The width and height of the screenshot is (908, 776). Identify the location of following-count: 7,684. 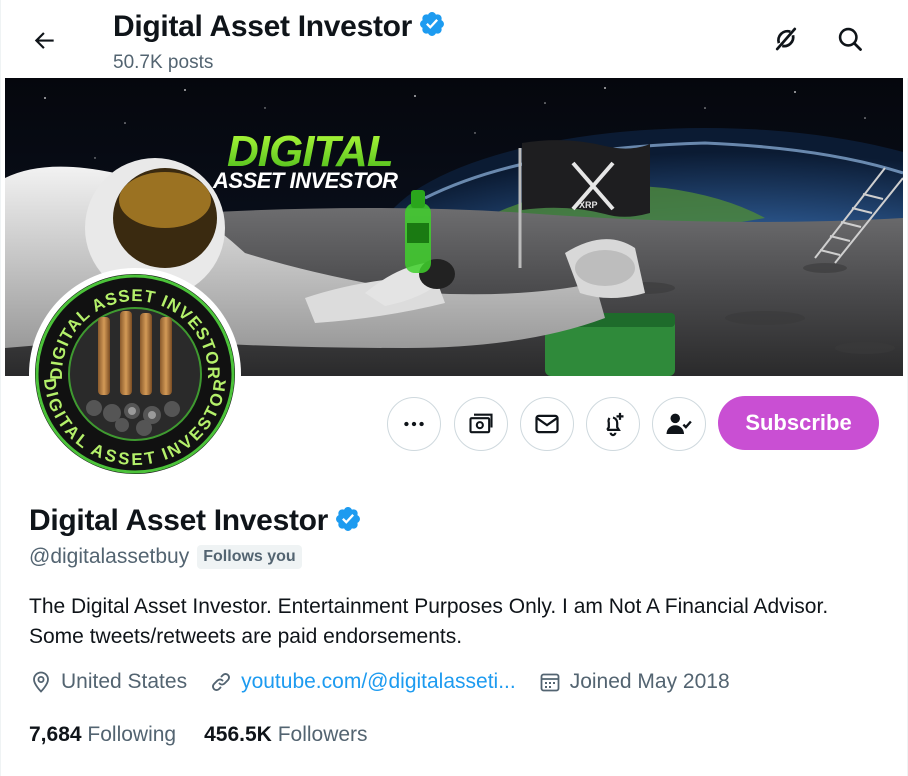
(55, 734).